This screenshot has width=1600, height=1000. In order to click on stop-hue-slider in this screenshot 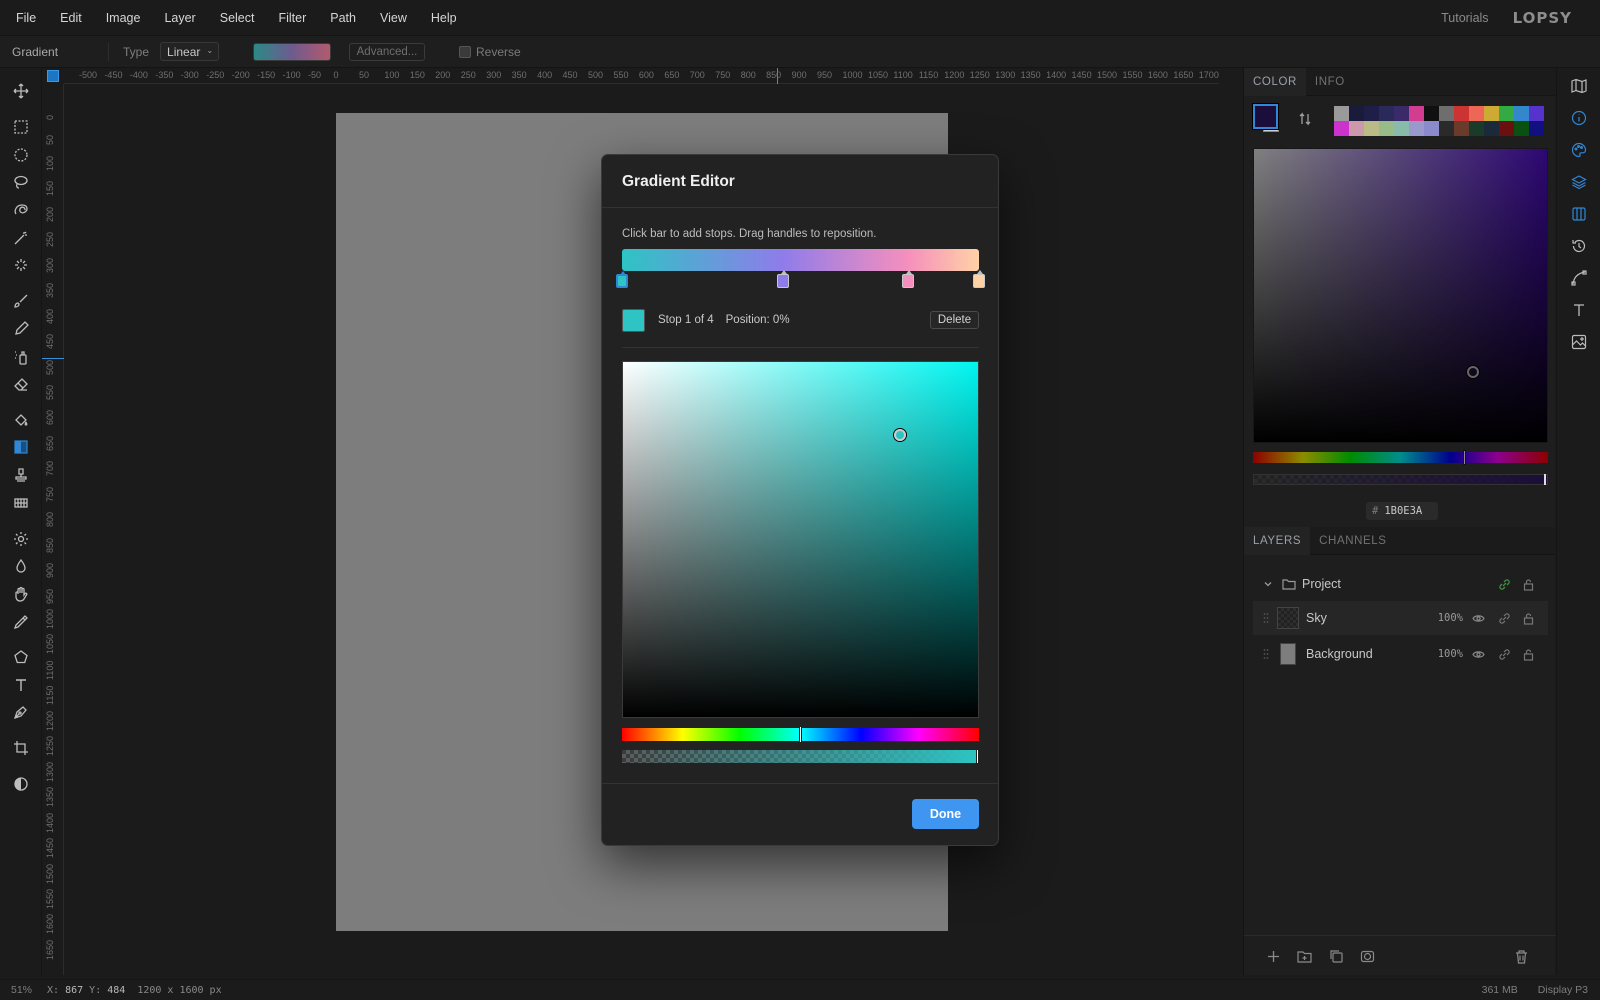, I will do `click(800, 734)`.